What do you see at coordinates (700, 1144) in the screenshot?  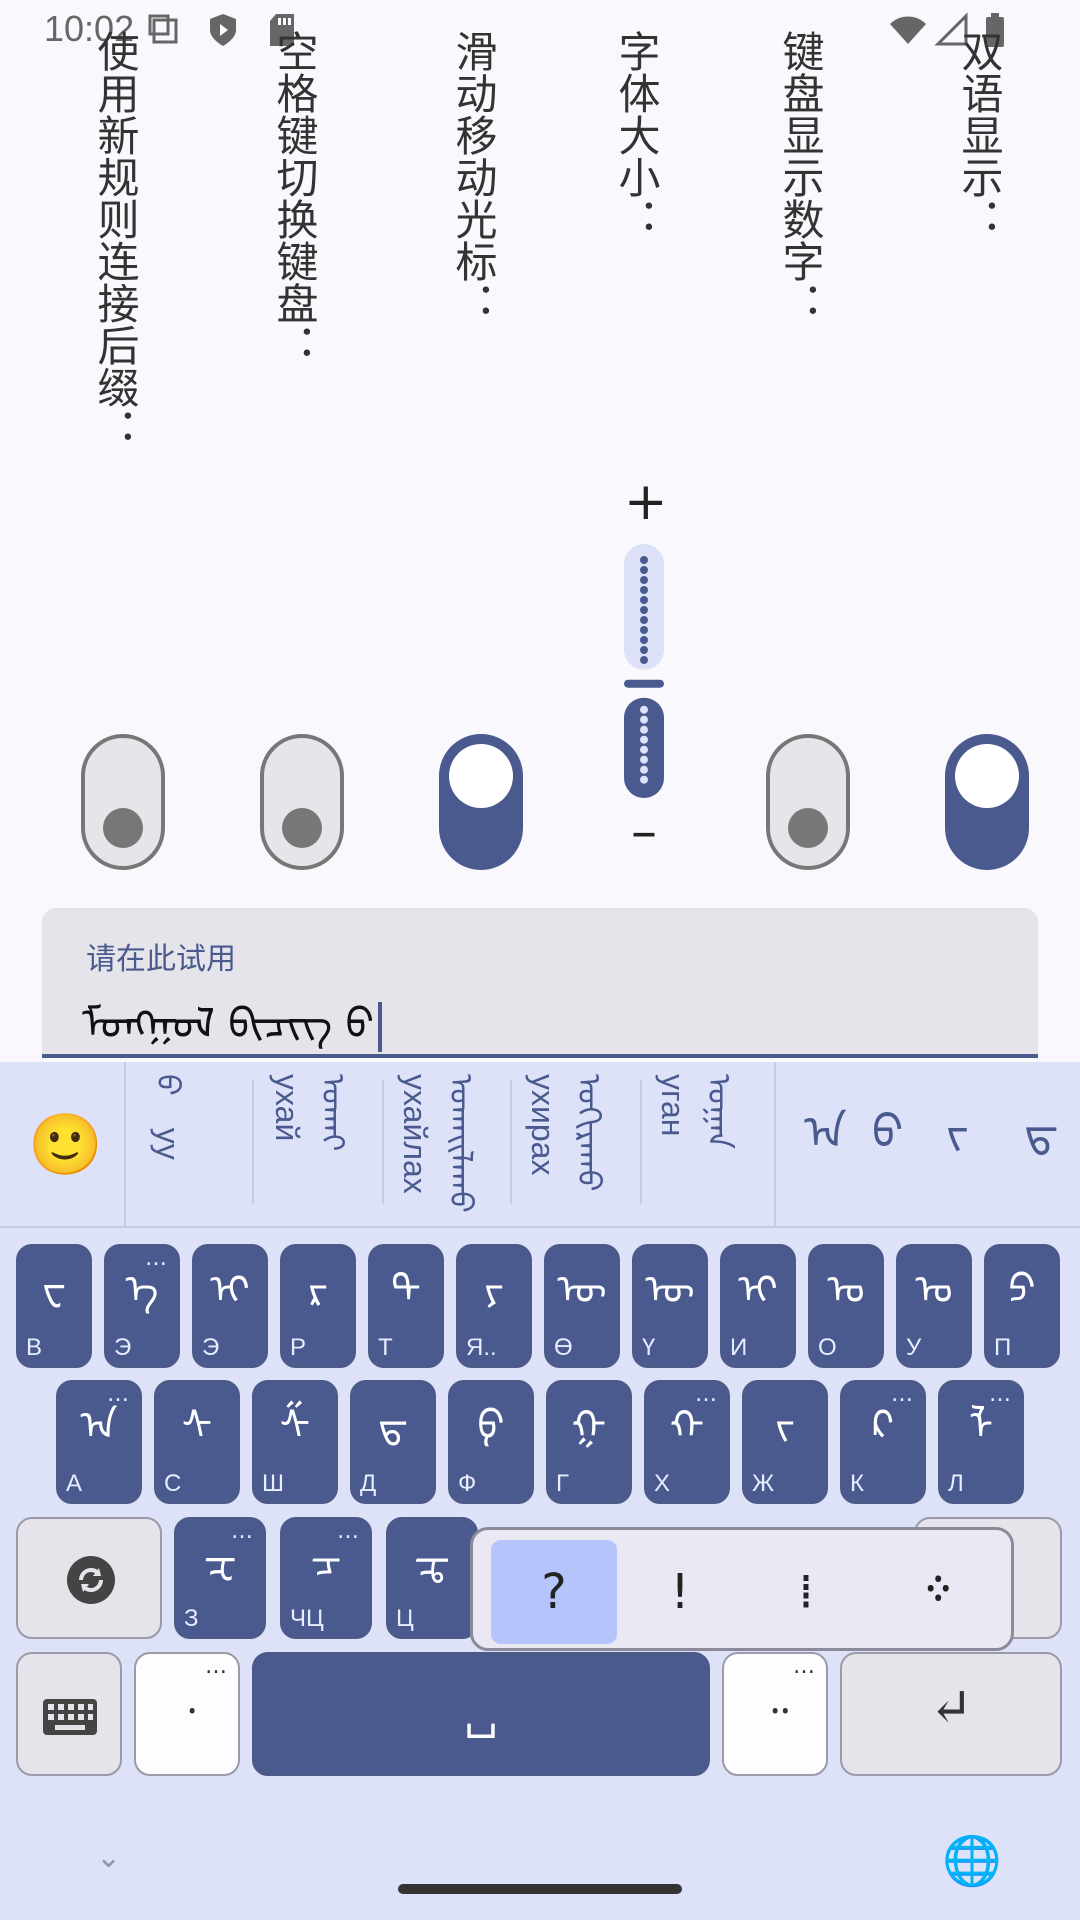 I see `suggestion-5: ᠤᠭᠠᠨ уган` at bounding box center [700, 1144].